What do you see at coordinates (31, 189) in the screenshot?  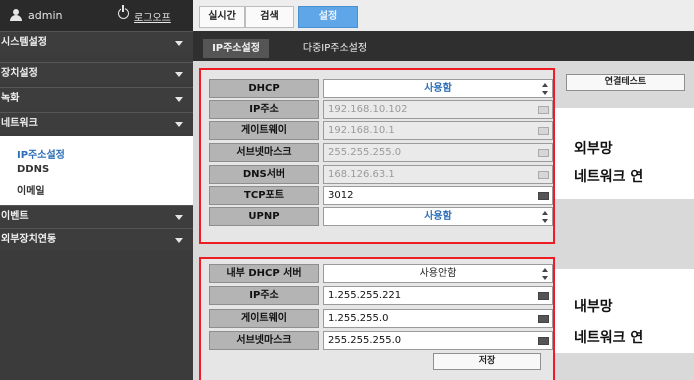 I see `submenu-email: 이메일` at bounding box center [31, 189].